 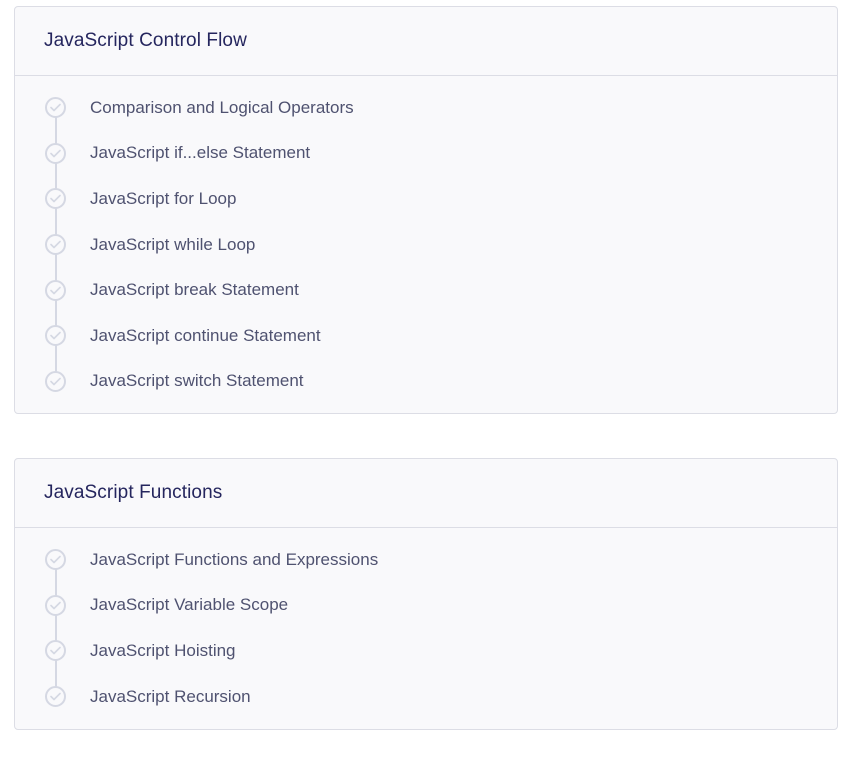 I want to click on section-header: JavaScript Functions, so click(x=426, y=493).